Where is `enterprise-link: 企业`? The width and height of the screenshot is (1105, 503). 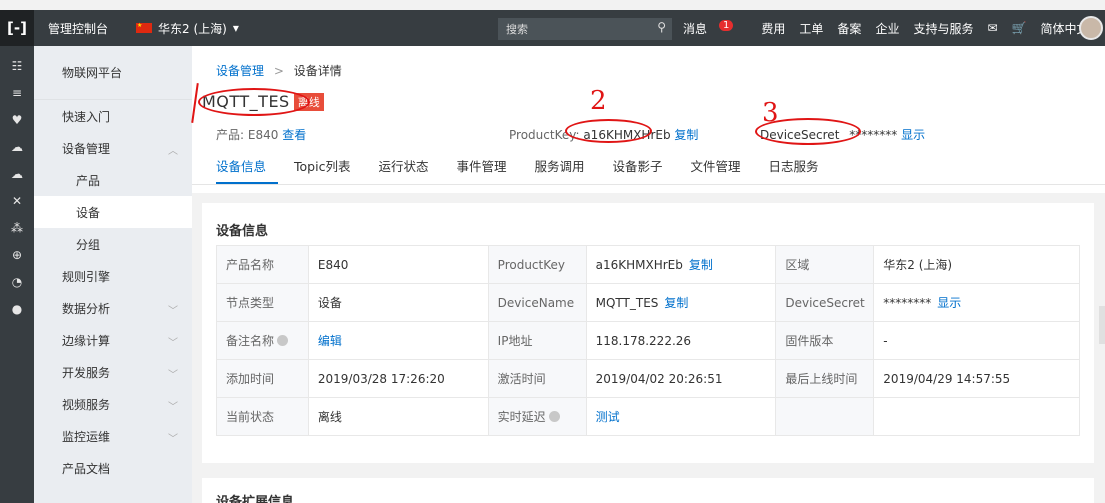
enterprise-link: 企业 is located at coordinates (887, 28).